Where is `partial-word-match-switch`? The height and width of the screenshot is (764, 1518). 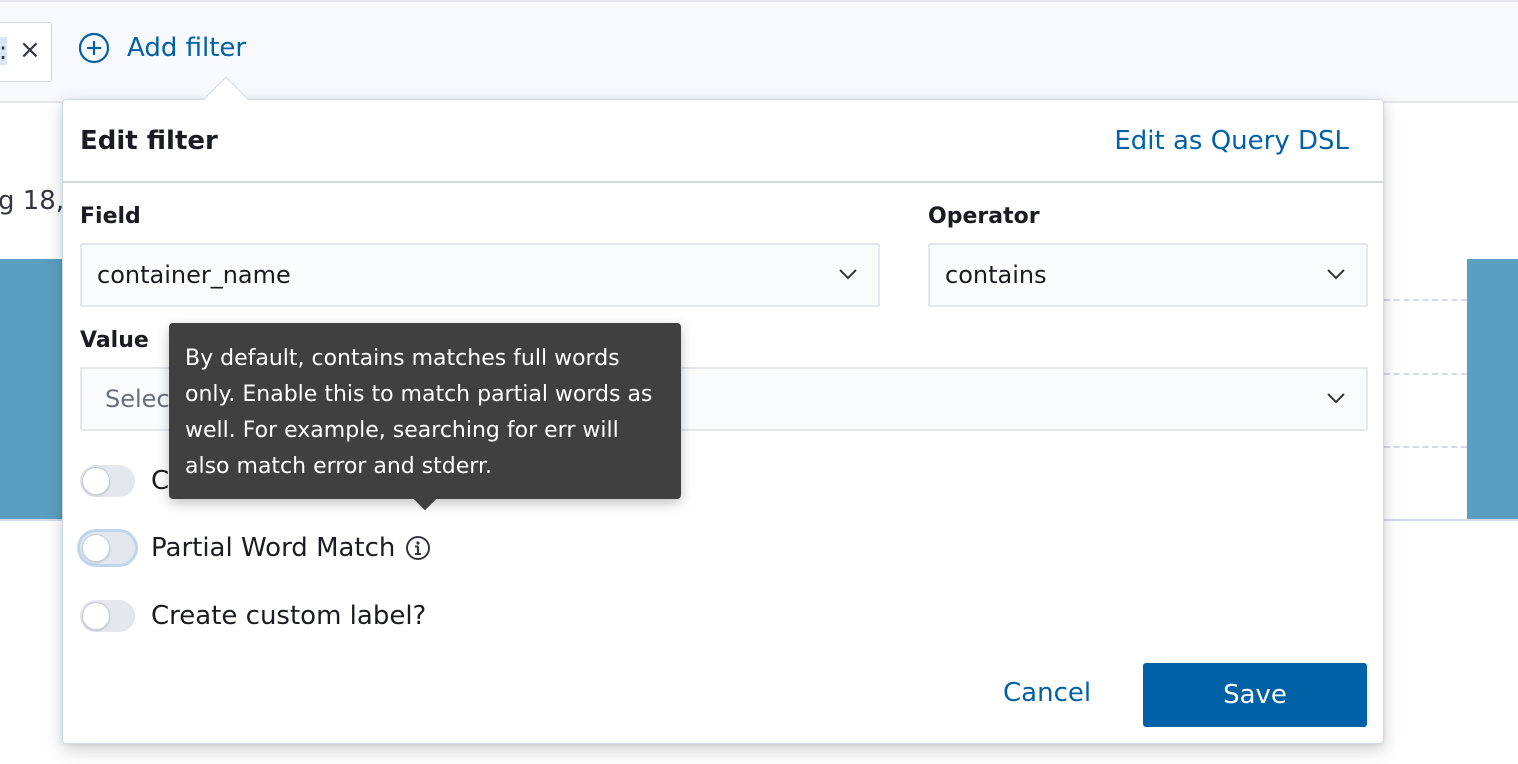
partial-word-match-switch is located at coordinates (107, 548).